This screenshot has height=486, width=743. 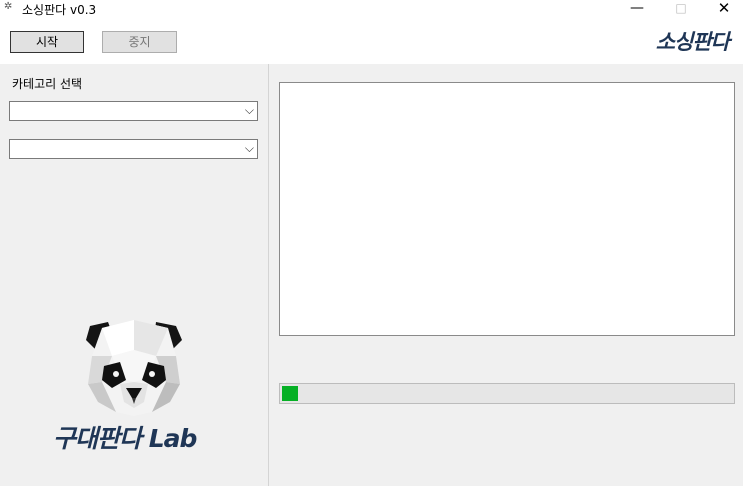 I want to click on window-title: 소싱판다 v0.3, so click(x=59, y=10).